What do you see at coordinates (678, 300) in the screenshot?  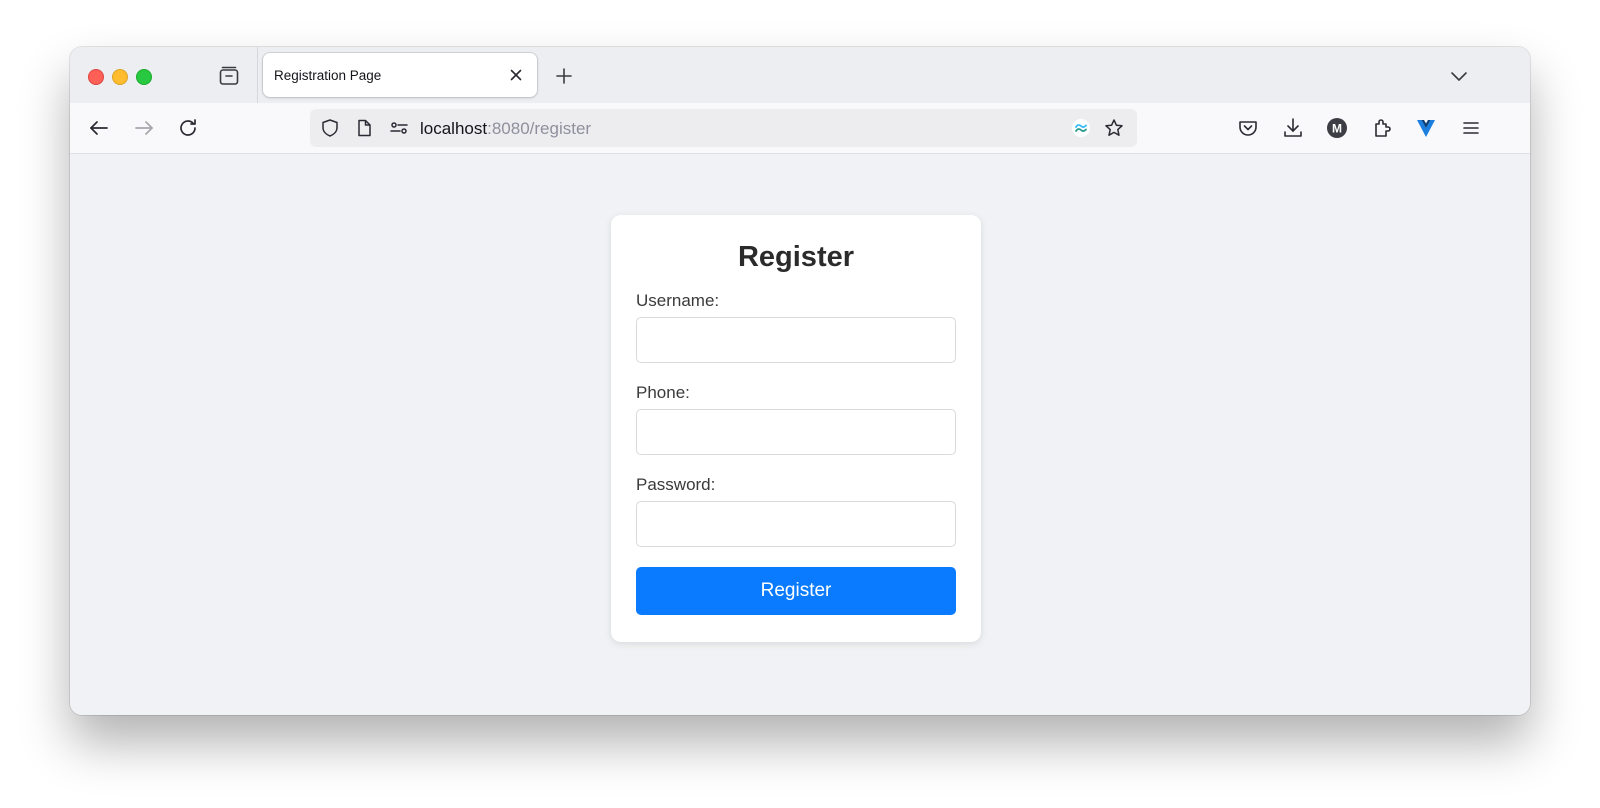 I see `username-label: Username:` at bounding box center [678, 300].